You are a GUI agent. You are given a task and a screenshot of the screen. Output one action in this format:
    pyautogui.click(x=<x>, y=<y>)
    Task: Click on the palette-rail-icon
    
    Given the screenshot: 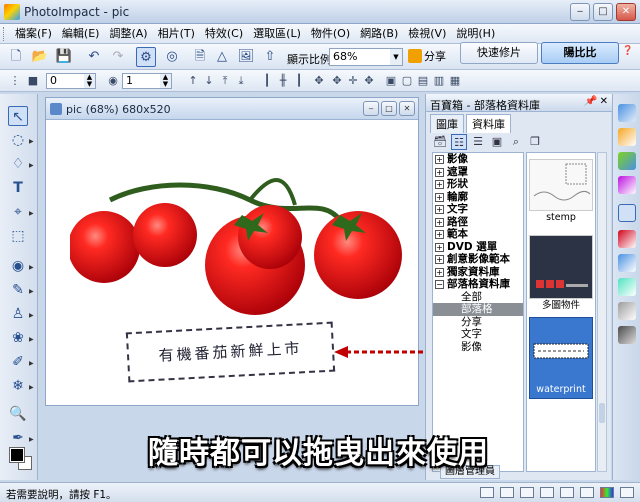 What is the action you would take?
    pyautogui.click(x=627, y=137)
    